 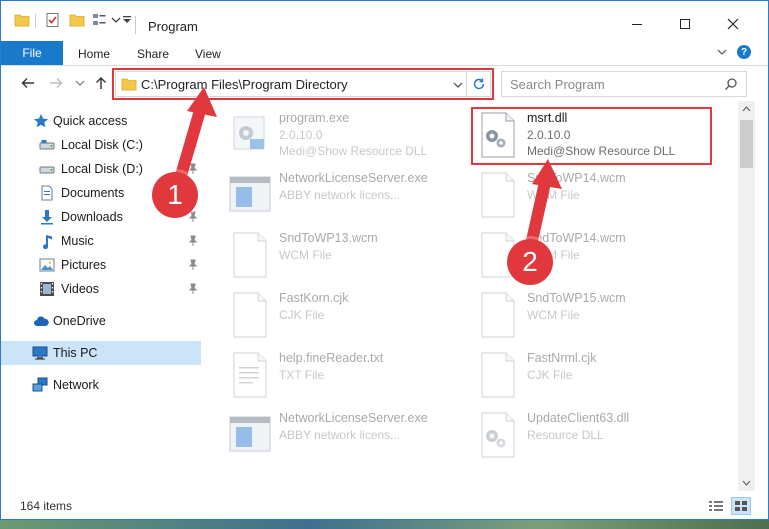 I want to click on callout-badge-1: 1, so click(x=175, y=195).